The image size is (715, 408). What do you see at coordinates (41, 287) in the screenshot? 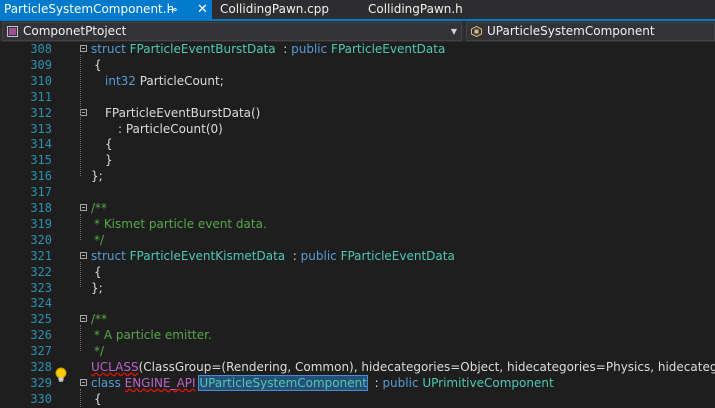
I see `line-number: 323` at bounding box center [41, 287].